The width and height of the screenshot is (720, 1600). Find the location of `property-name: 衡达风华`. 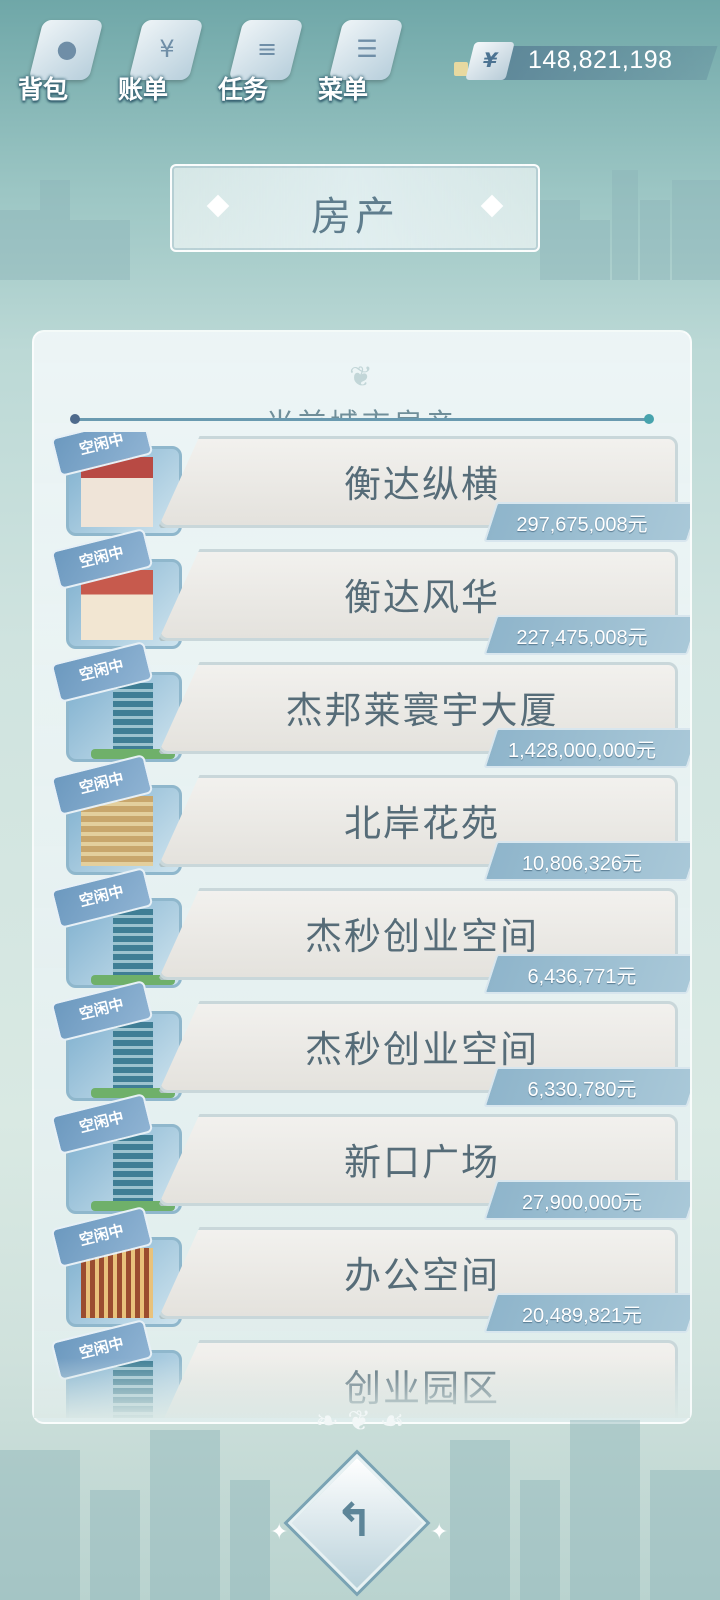

property-name: 衡达风华 is located at coordinates (422, 597).